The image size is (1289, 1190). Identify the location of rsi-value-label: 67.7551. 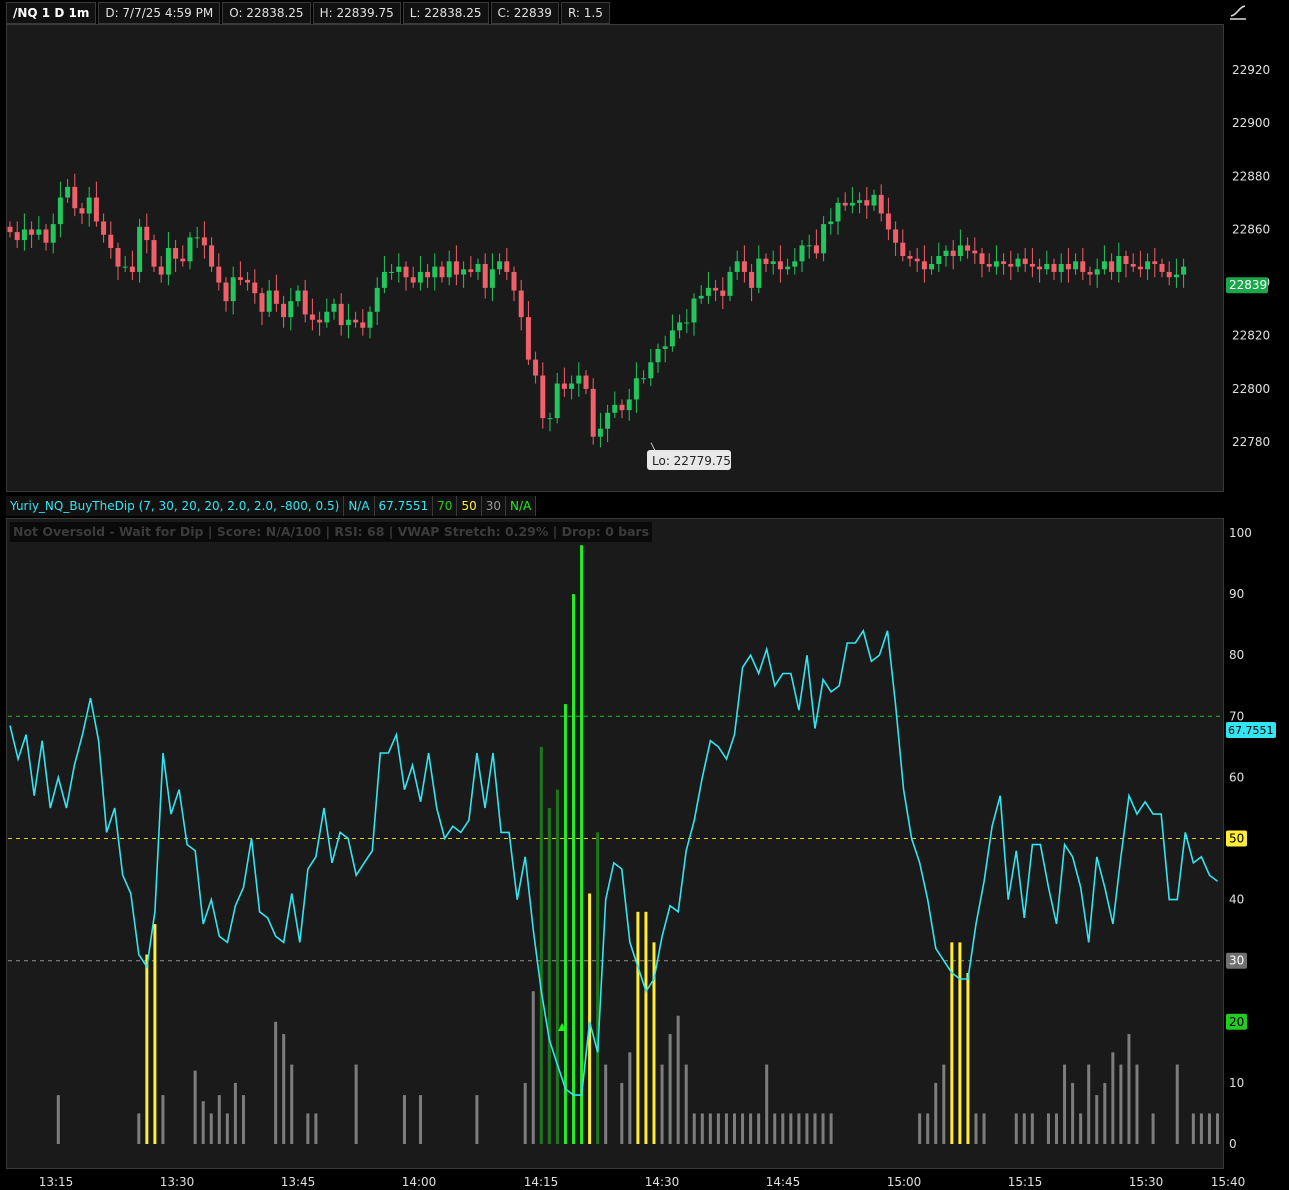
(1251, 730).